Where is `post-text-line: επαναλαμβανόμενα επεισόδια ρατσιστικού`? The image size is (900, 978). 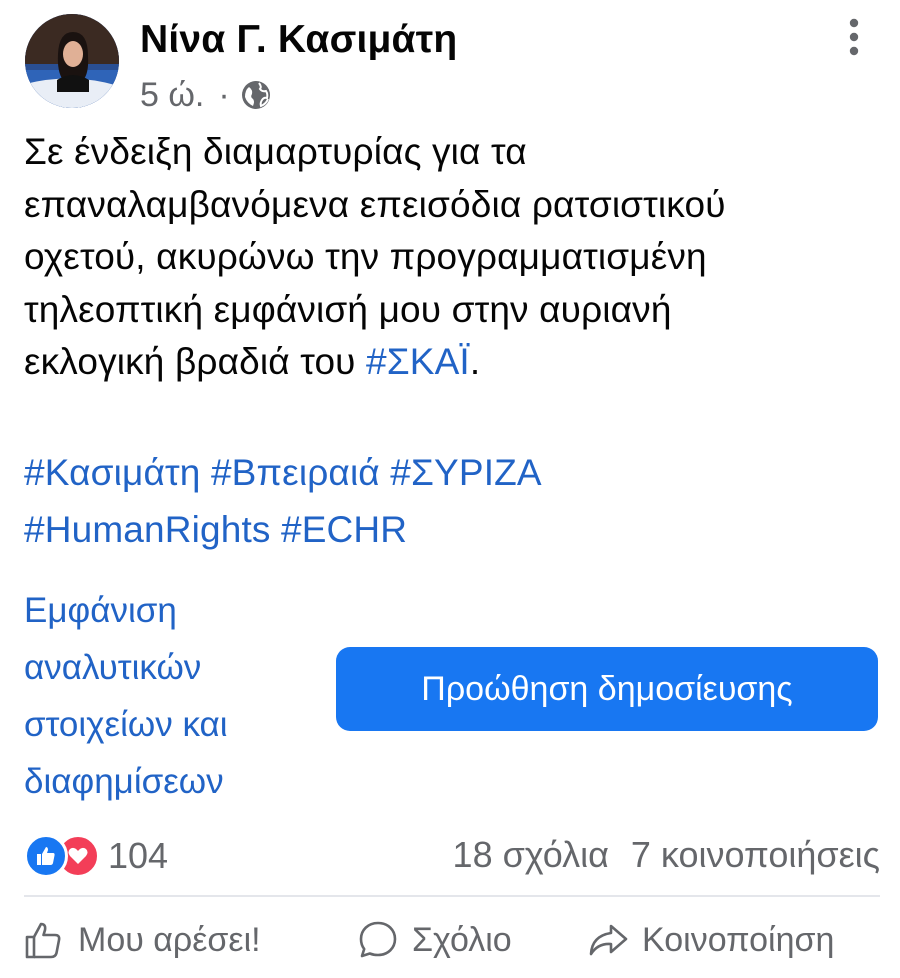 post-text-line: επαναλαμβανόμενα επεισόδια ρατσιστικού is located at coordinates (375, 204).